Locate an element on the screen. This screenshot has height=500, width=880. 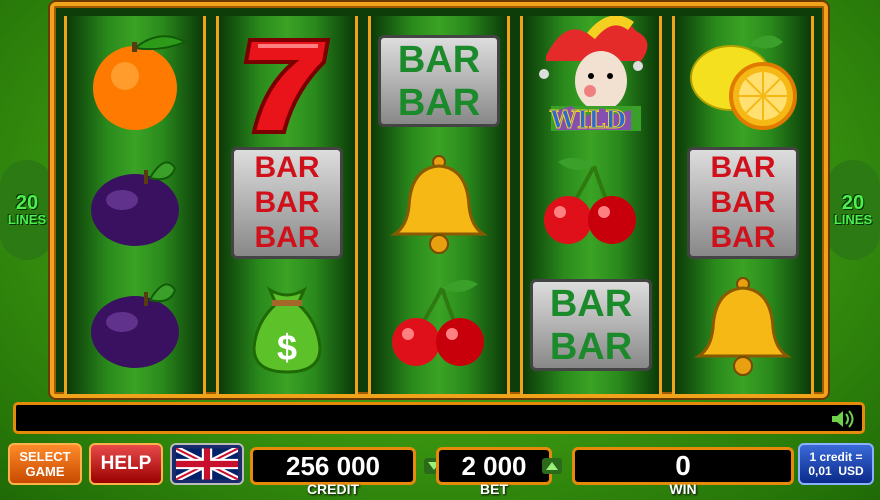
select-game-button: SELECT GAME is located at coordinates (45, 464).